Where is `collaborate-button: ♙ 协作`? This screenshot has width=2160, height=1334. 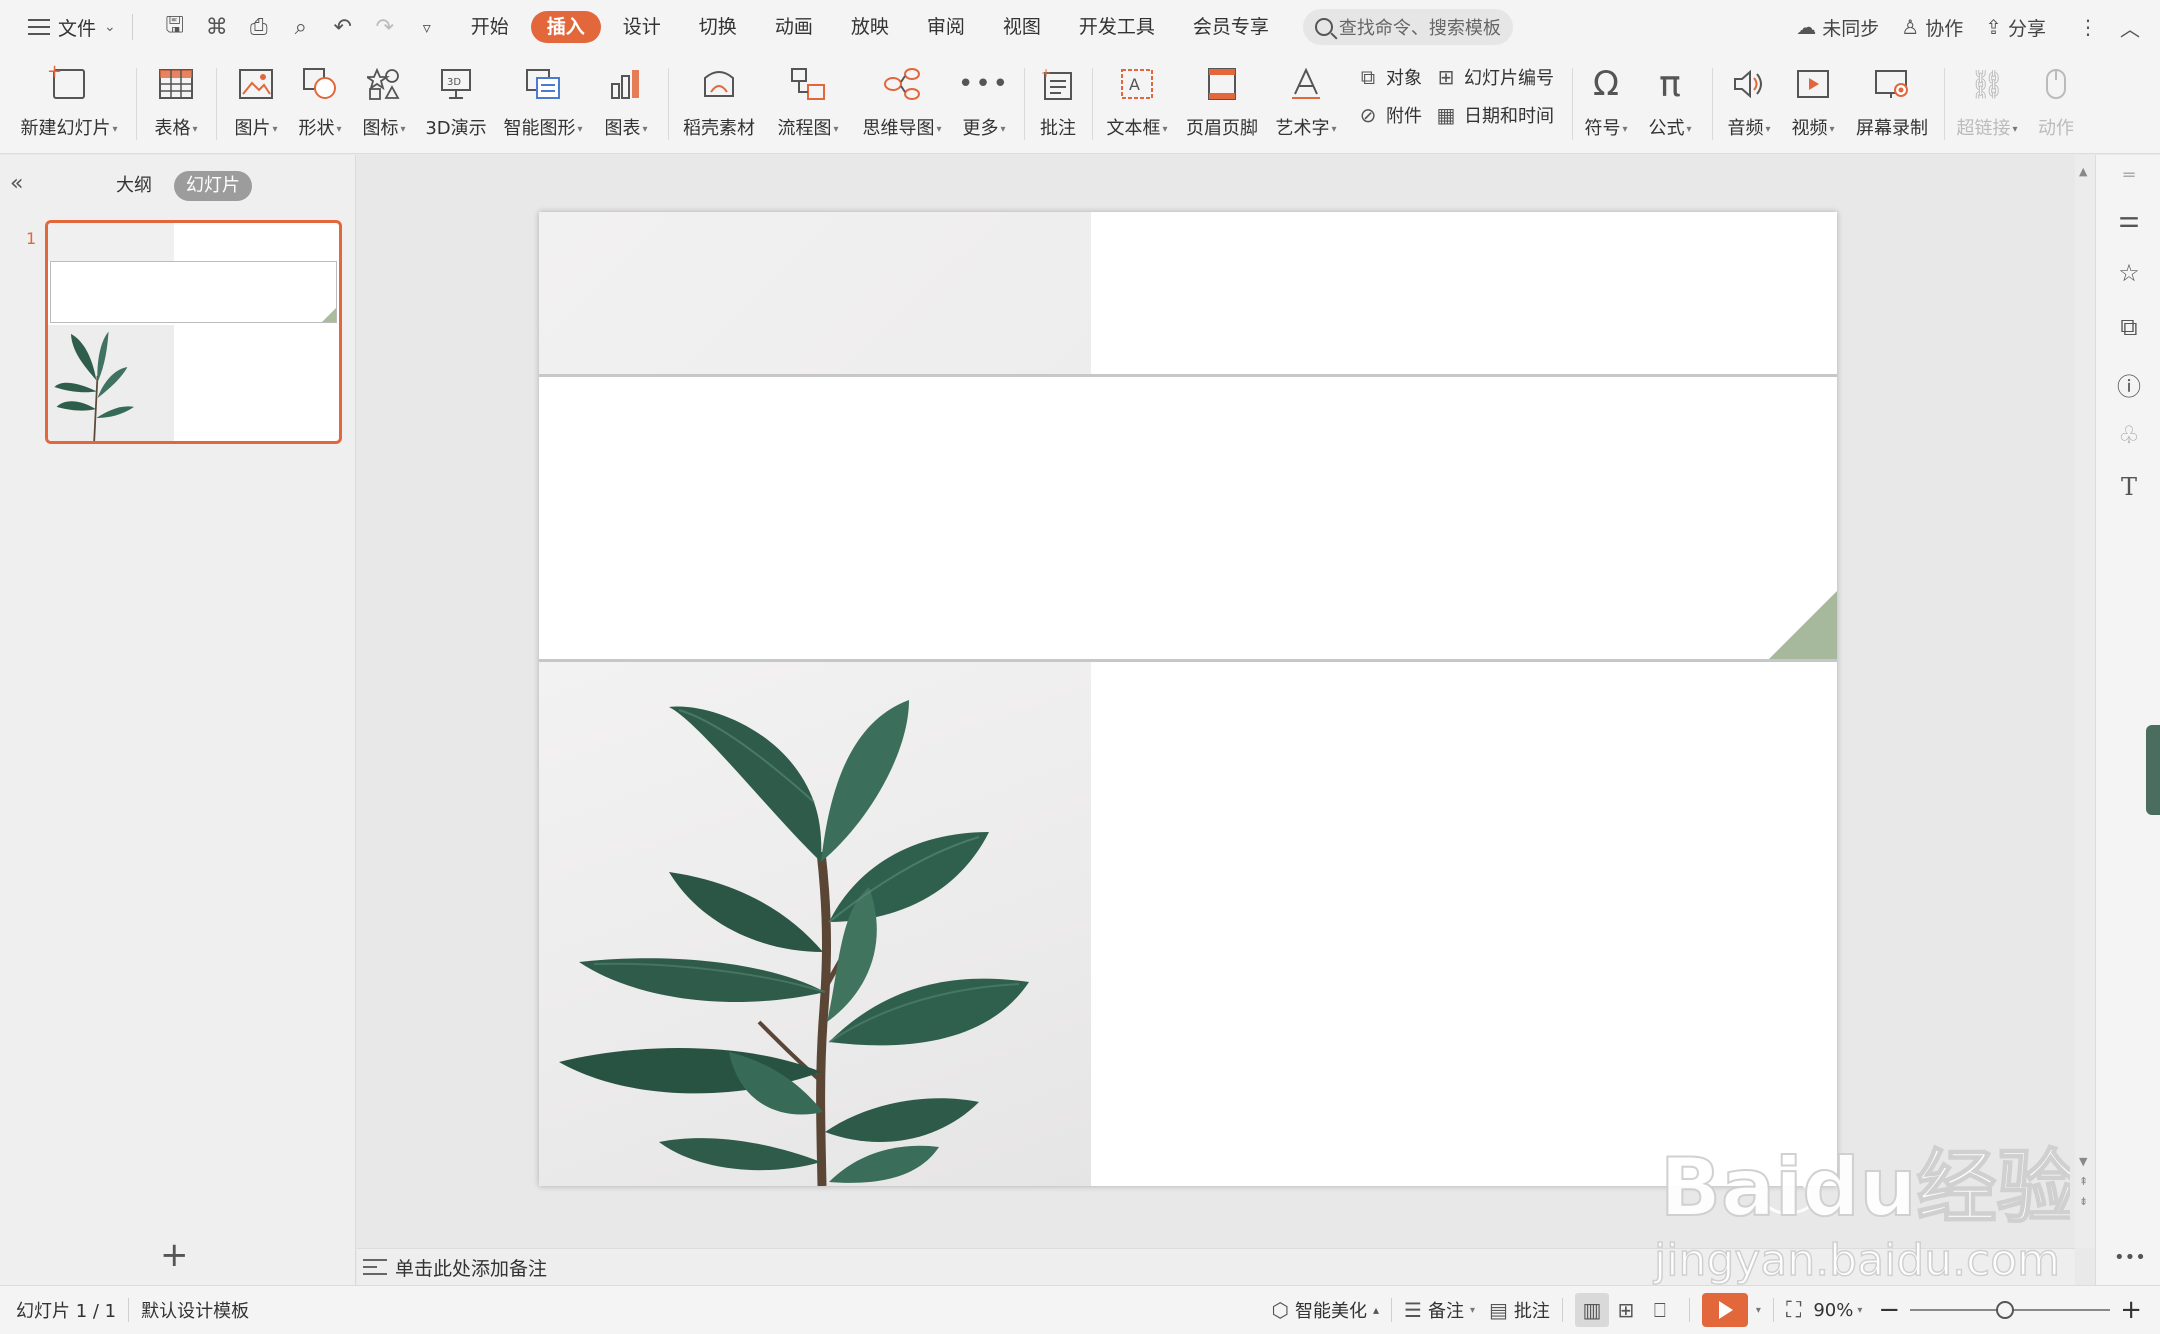
collaborate-button: ♙ 协作 is located at coordinates (1932, 27).